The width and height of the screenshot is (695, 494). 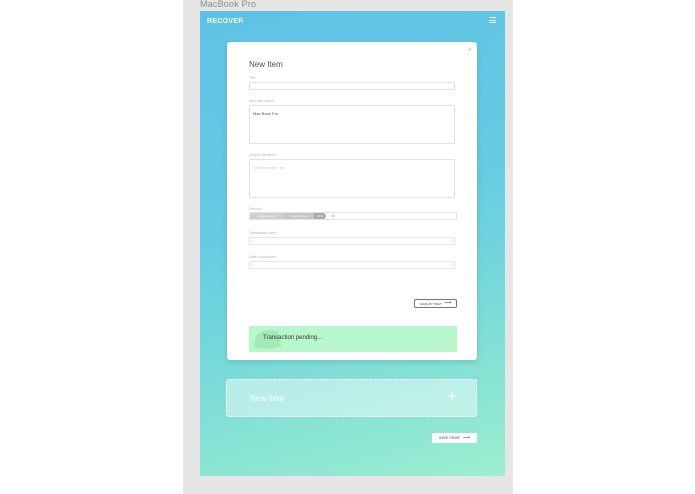 I want to click on identifiers-placeholder: Serial number, etc, so click(x=269, y=167).